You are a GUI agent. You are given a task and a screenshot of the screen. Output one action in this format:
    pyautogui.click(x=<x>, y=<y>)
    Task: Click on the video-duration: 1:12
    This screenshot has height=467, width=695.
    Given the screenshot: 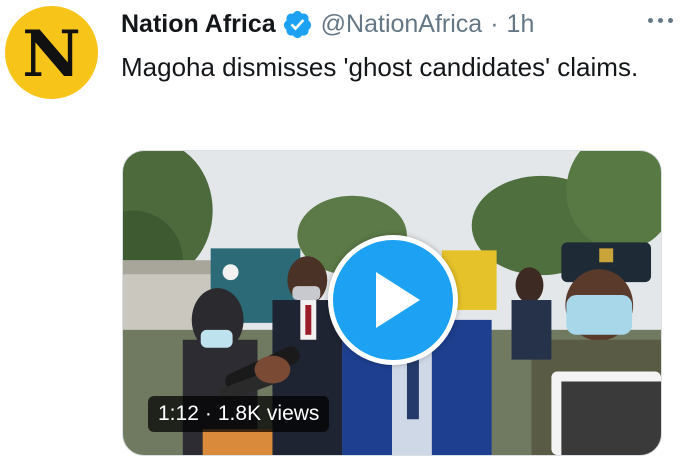 What is the action you would take?
    pyautogui.click(x=178, y=413)
    